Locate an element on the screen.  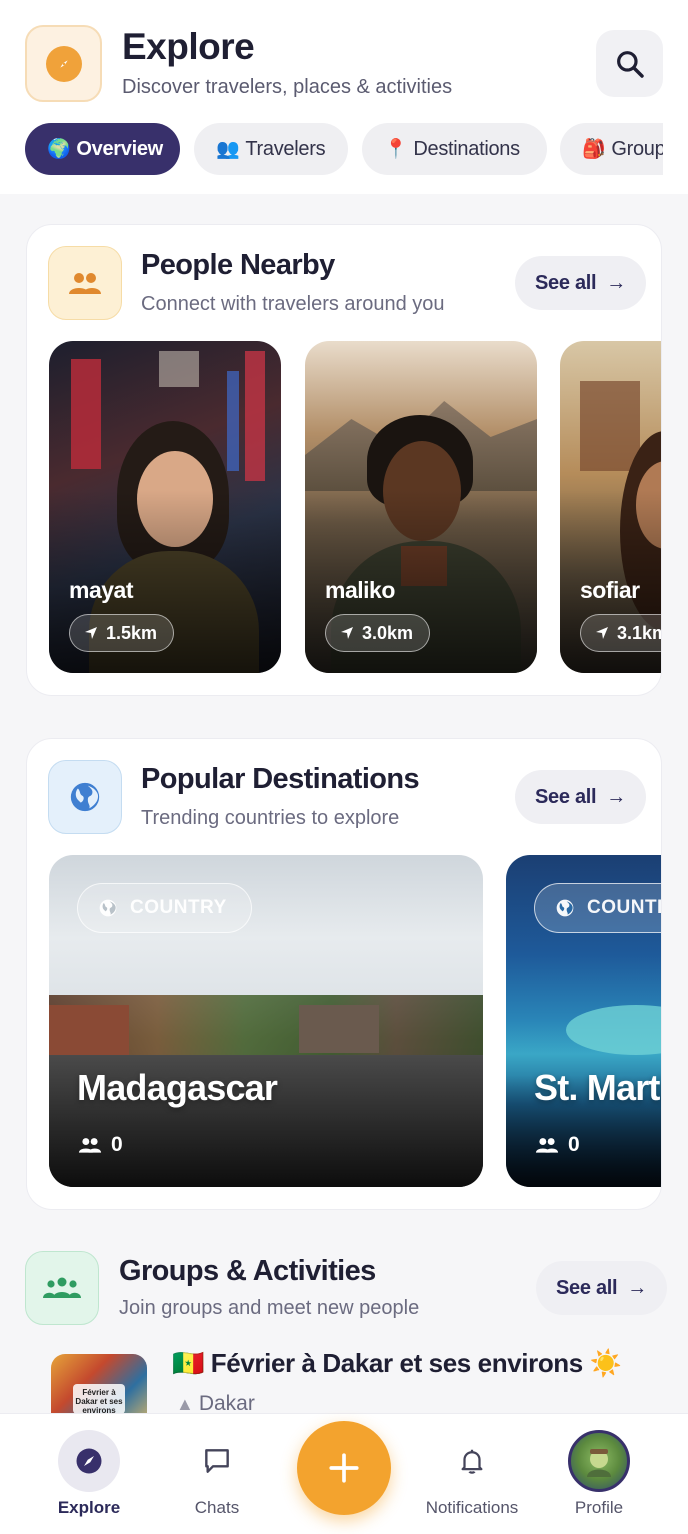
globe-icon: 🌍 is located at coordinates (59, 149).